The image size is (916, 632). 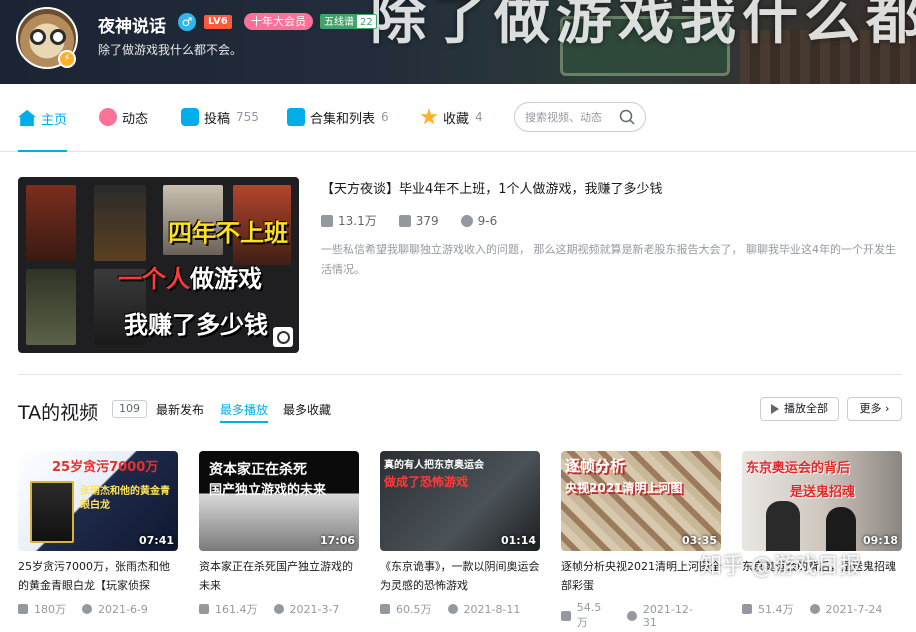 What do you see at coordinates (98, 576) in the screenshot?
I see `video-title: 25岁贪污7000万，张雨杰和他的黄金青眼白龙【玩家侦探` at bounding box center [98, 576].